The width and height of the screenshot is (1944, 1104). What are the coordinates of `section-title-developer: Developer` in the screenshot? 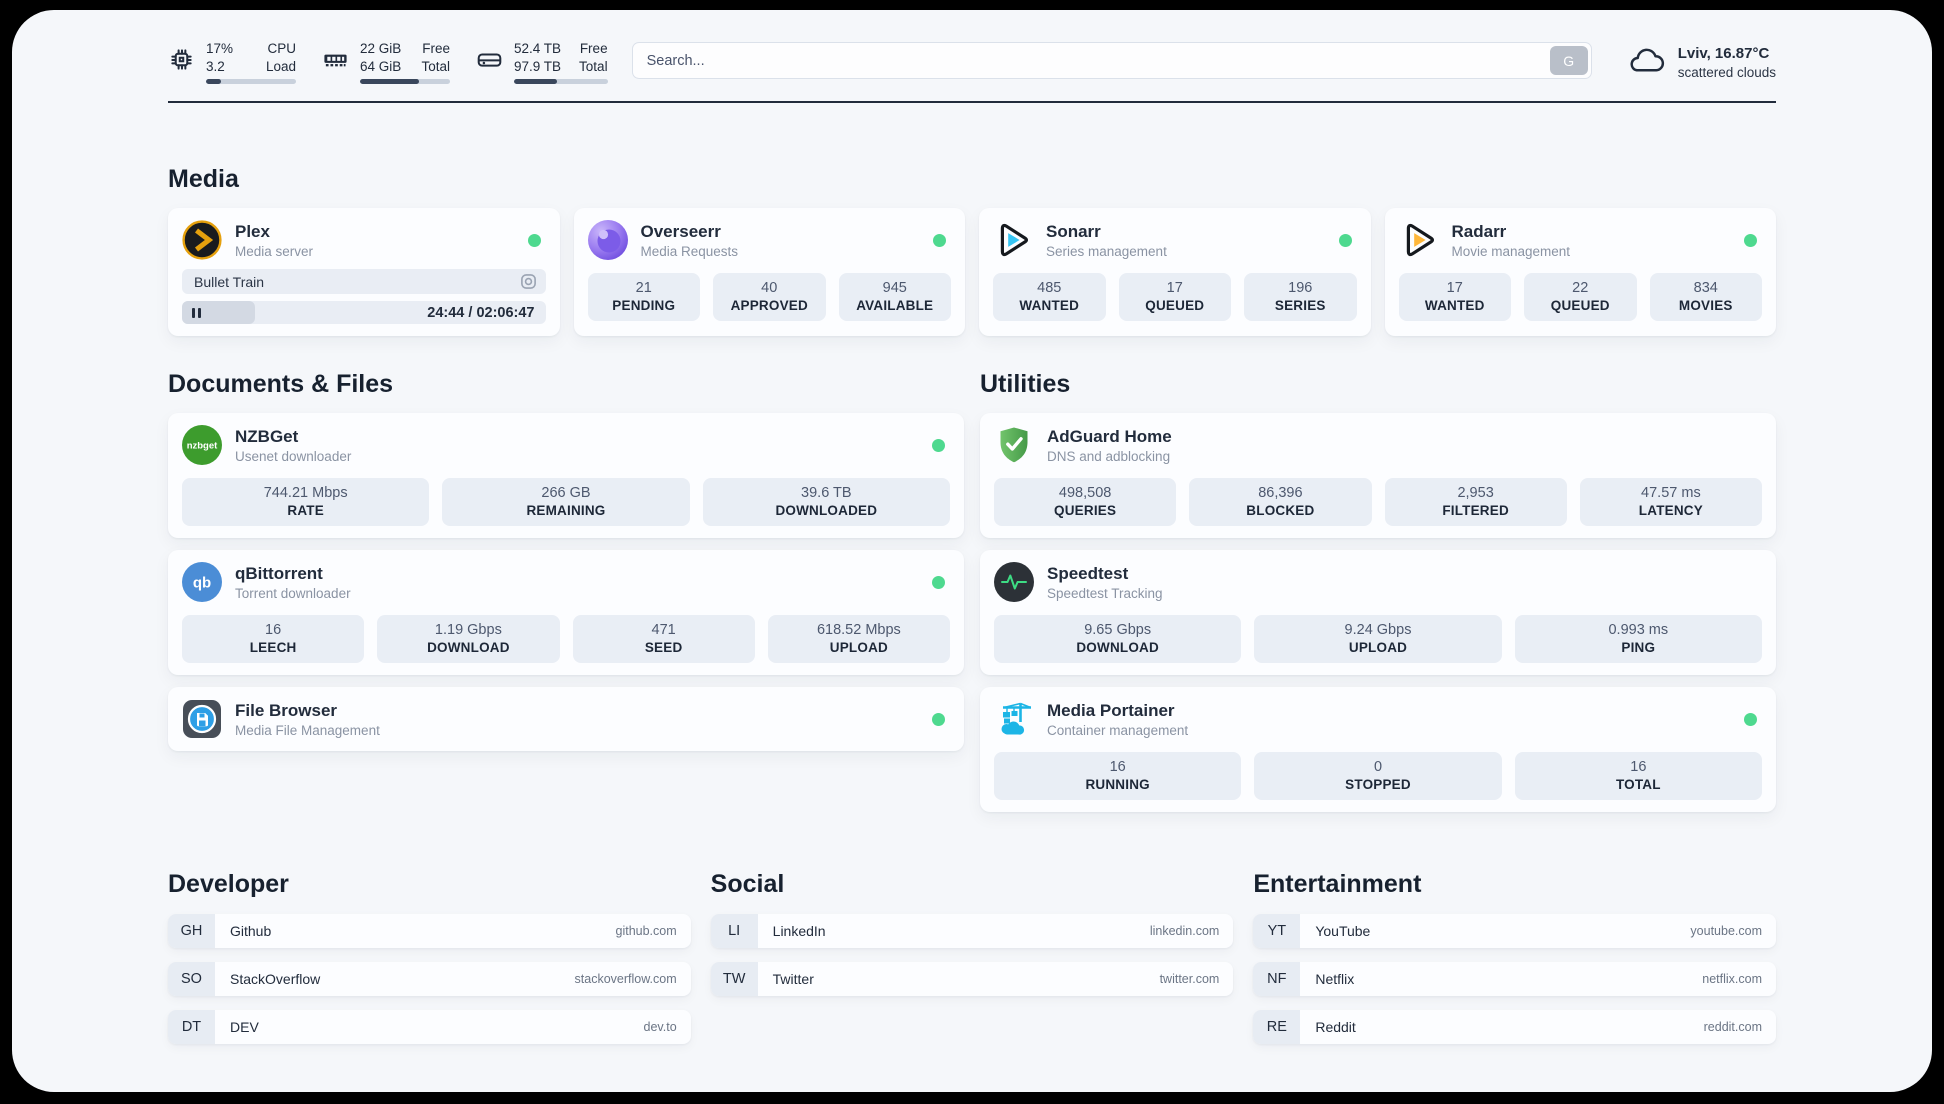 It's located at (228, 884).